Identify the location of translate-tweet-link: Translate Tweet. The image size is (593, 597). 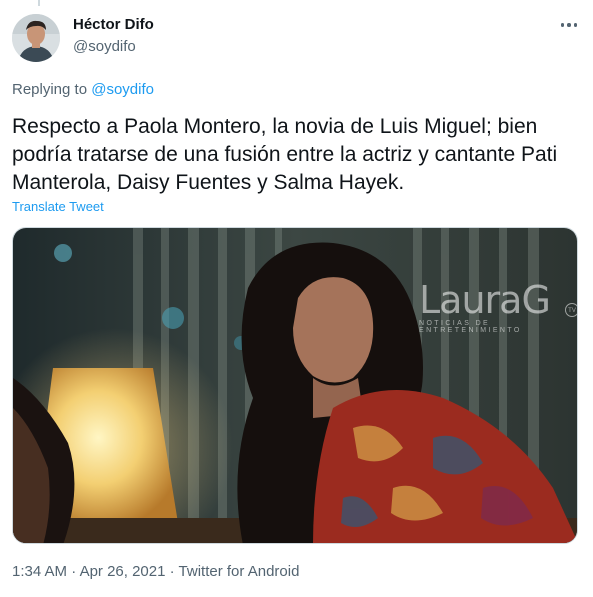
(58, 206).